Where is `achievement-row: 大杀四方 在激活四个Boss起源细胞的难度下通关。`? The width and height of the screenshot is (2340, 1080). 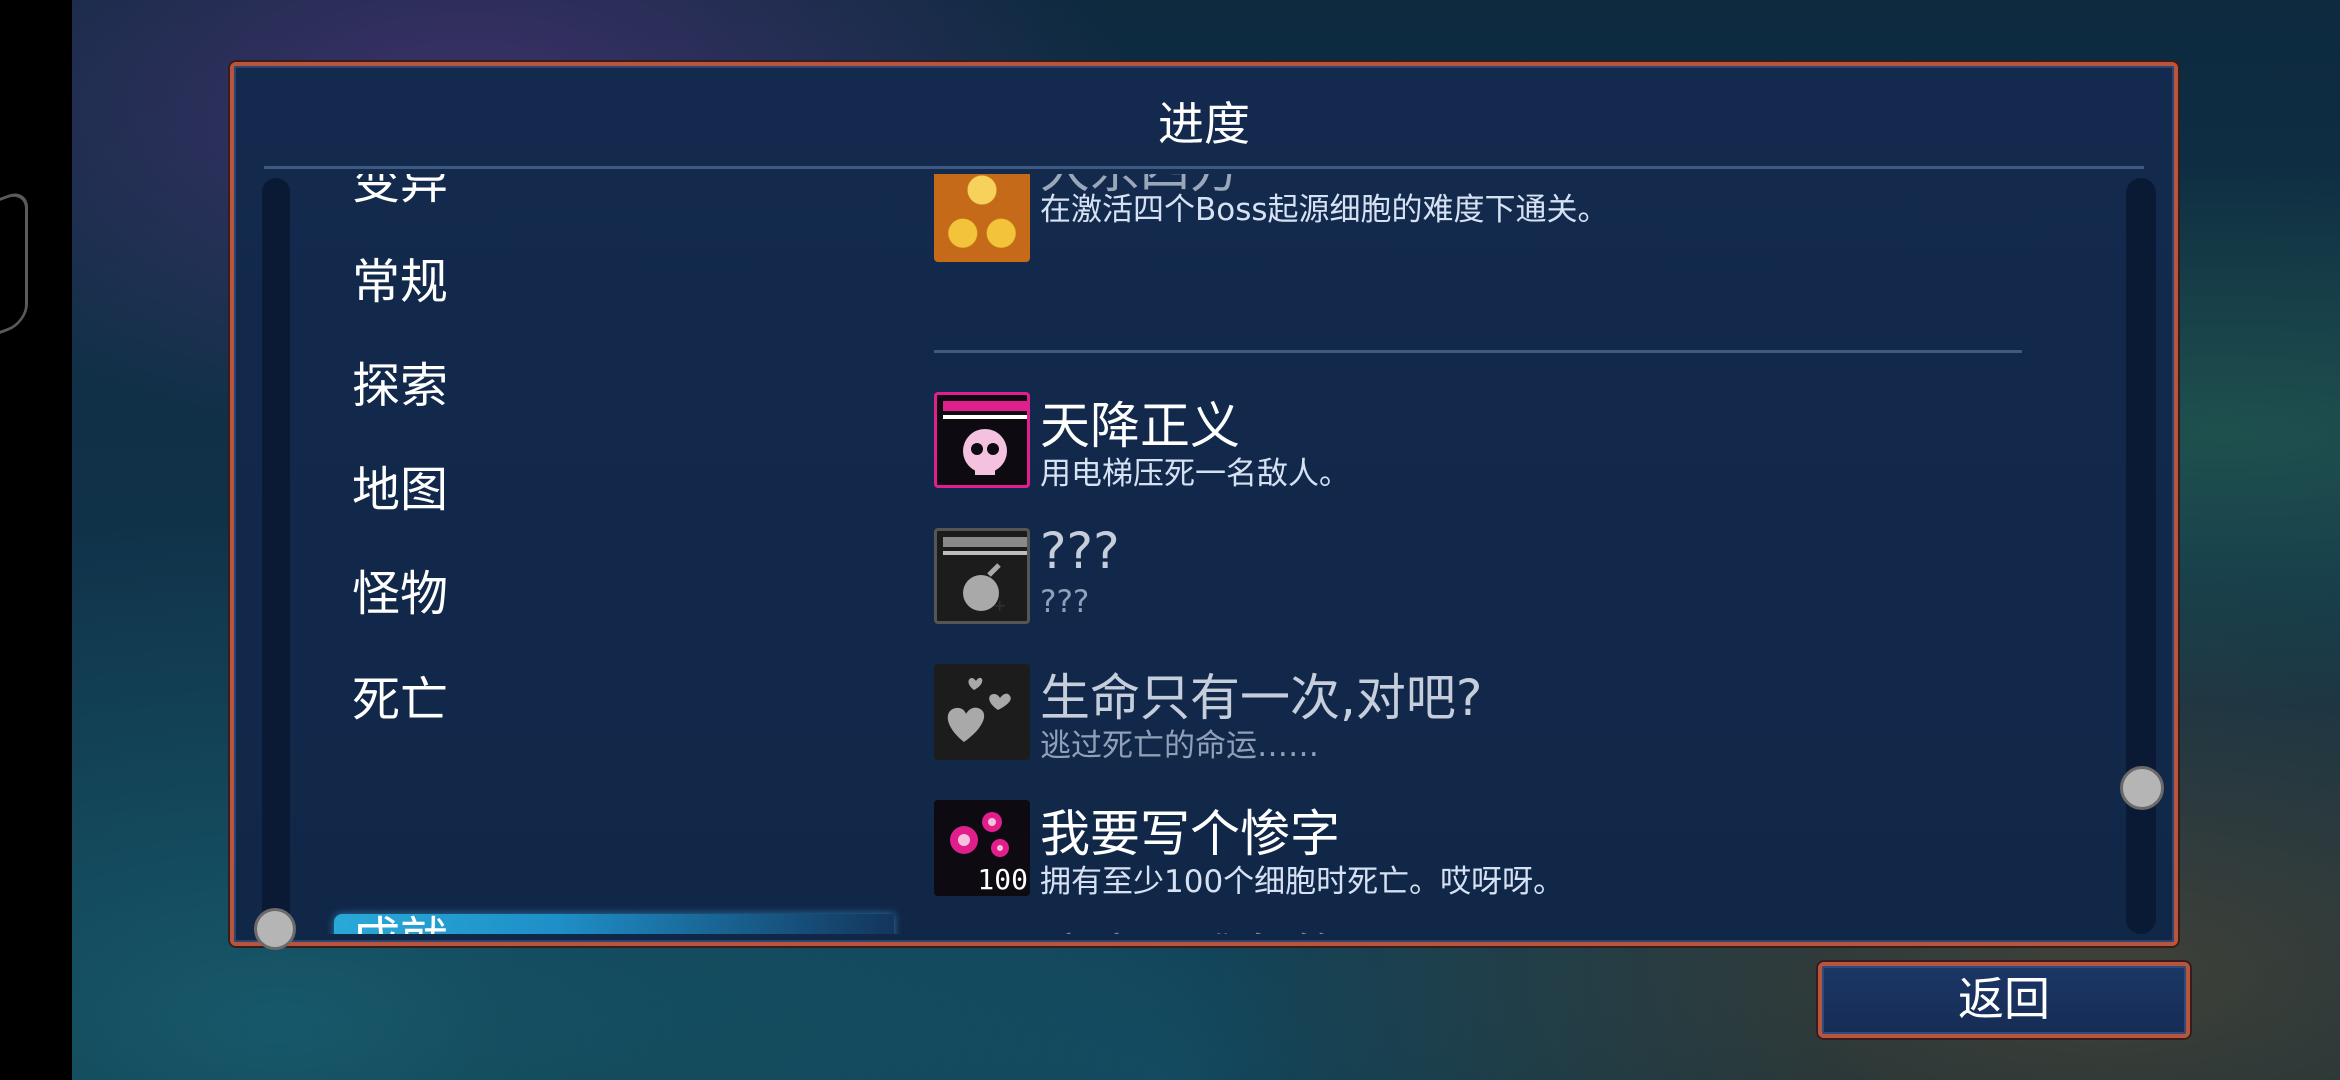
achievement-row: 大杀四方 在激活四个Boss起源细胞的难度下通关。 is located at coordinates (1509, 222).